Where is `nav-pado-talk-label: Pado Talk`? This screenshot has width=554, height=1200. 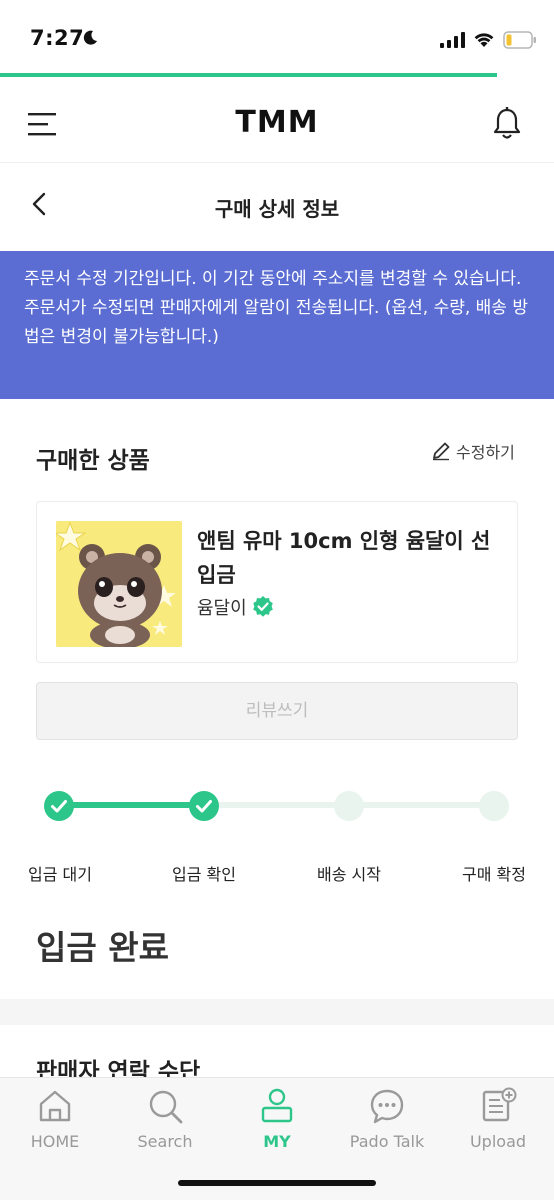
nav-pado-talk-label: Pado Talk is located at coordinates (387, 1141).